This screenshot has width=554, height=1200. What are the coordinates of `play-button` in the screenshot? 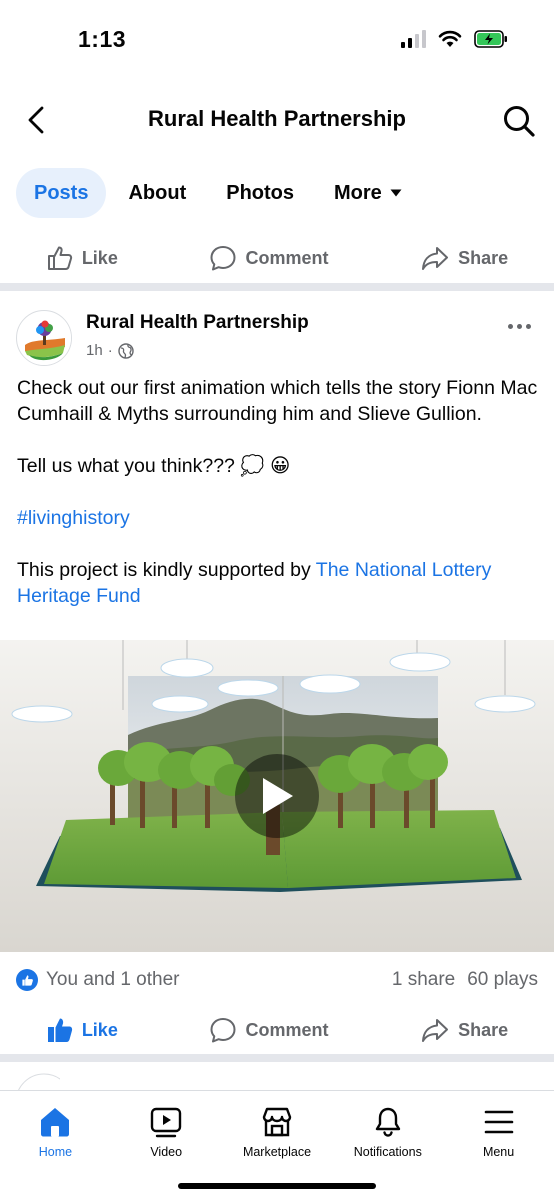 It's located at (277, 796).